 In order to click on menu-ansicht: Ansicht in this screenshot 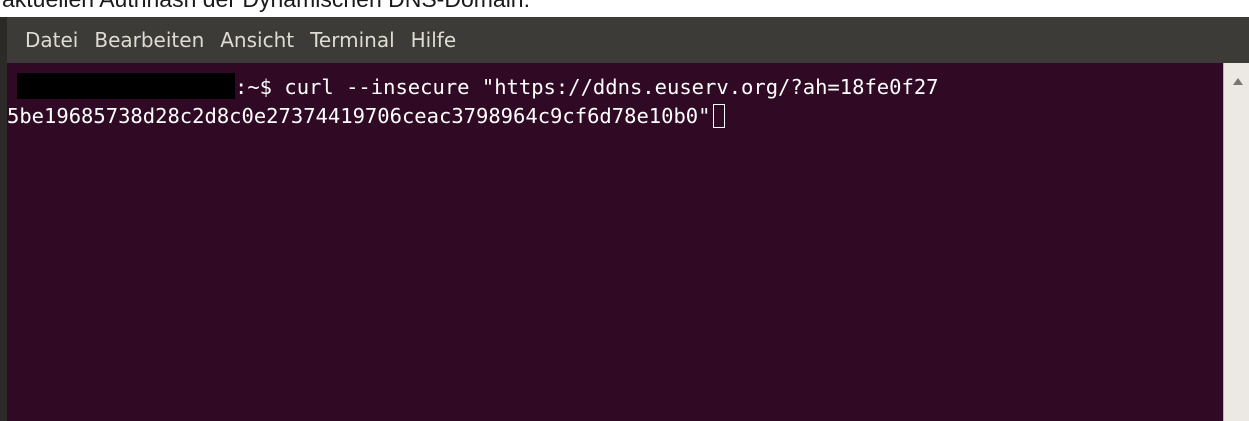, I will do `click(257, 40)`.